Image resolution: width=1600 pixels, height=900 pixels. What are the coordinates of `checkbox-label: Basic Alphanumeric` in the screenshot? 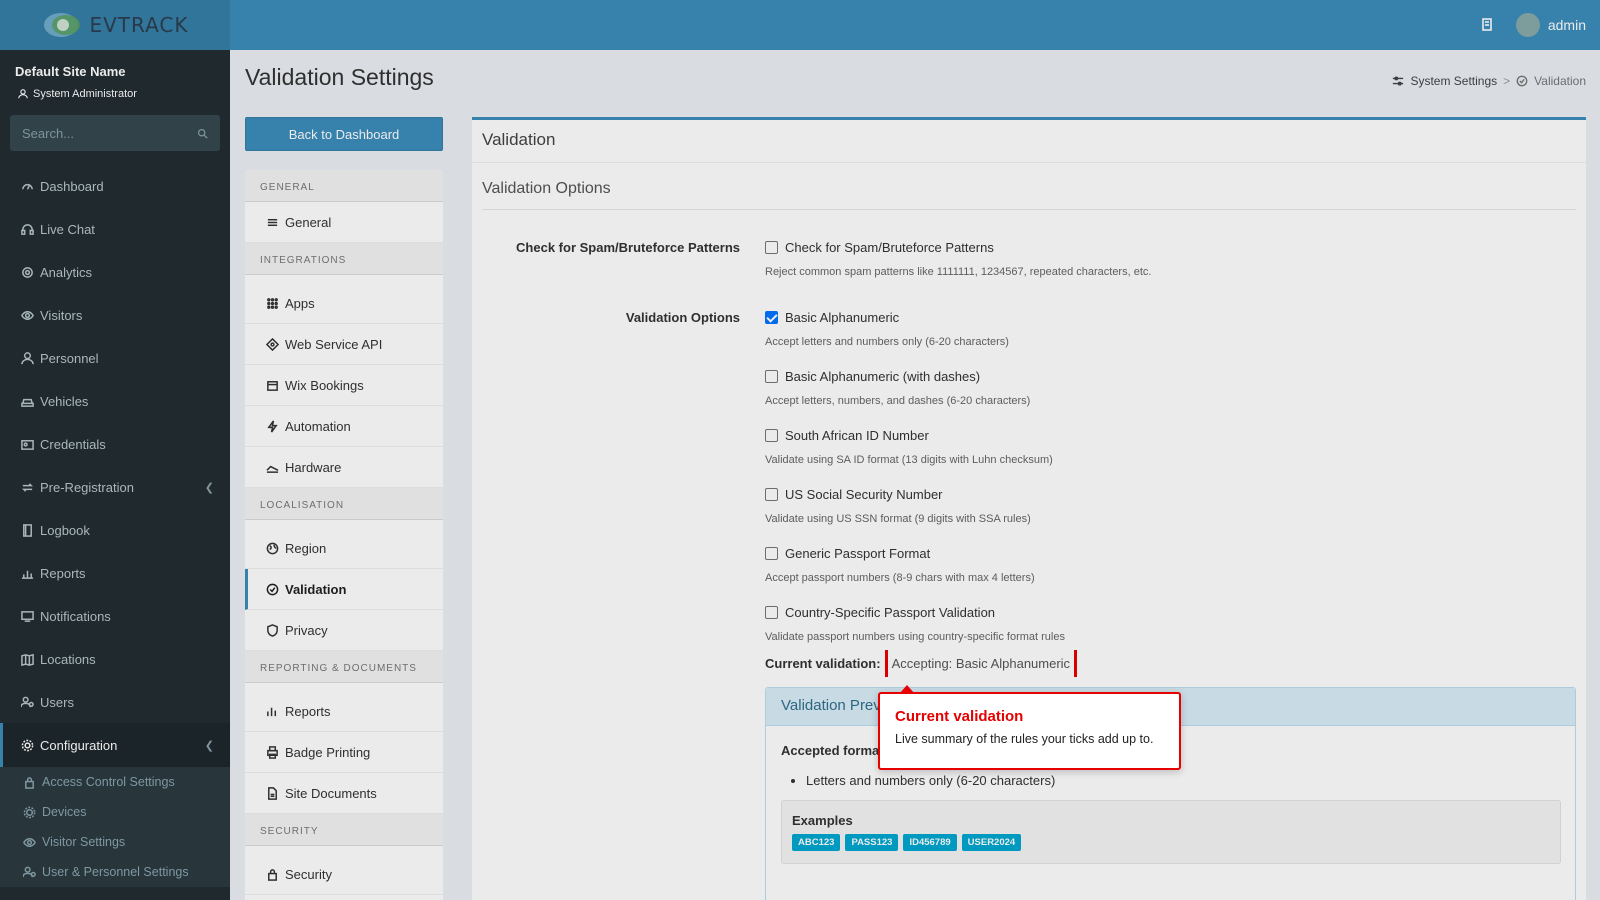 It's located at (842, 317).